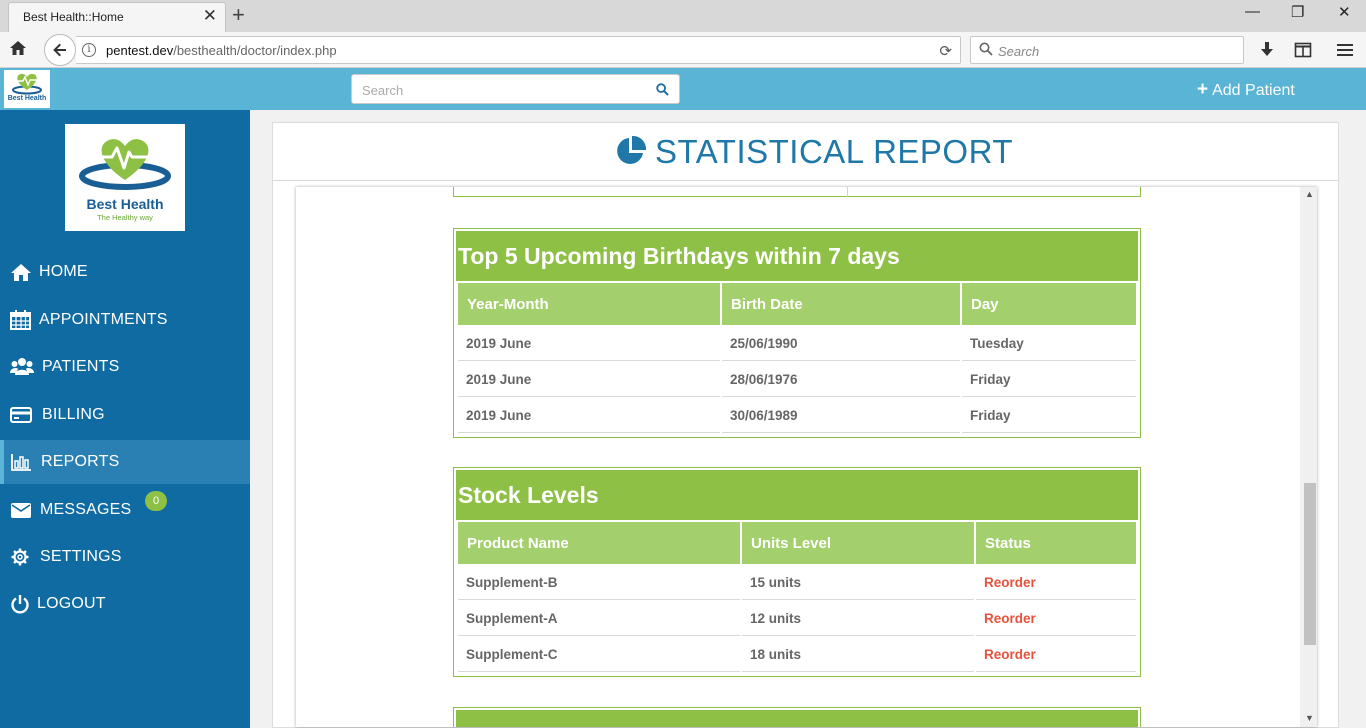 The height and width of the screenshot is (728, 1366). Describe the element at coordinates (21, 272) in the screenshot. I see `home-icon` at that location.